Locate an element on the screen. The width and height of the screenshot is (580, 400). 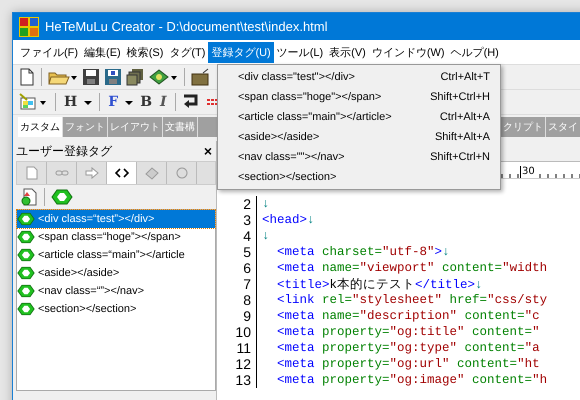
dropdown-item: <aside></aside> Shift+Alt+A is located at coordinates (359, 137).